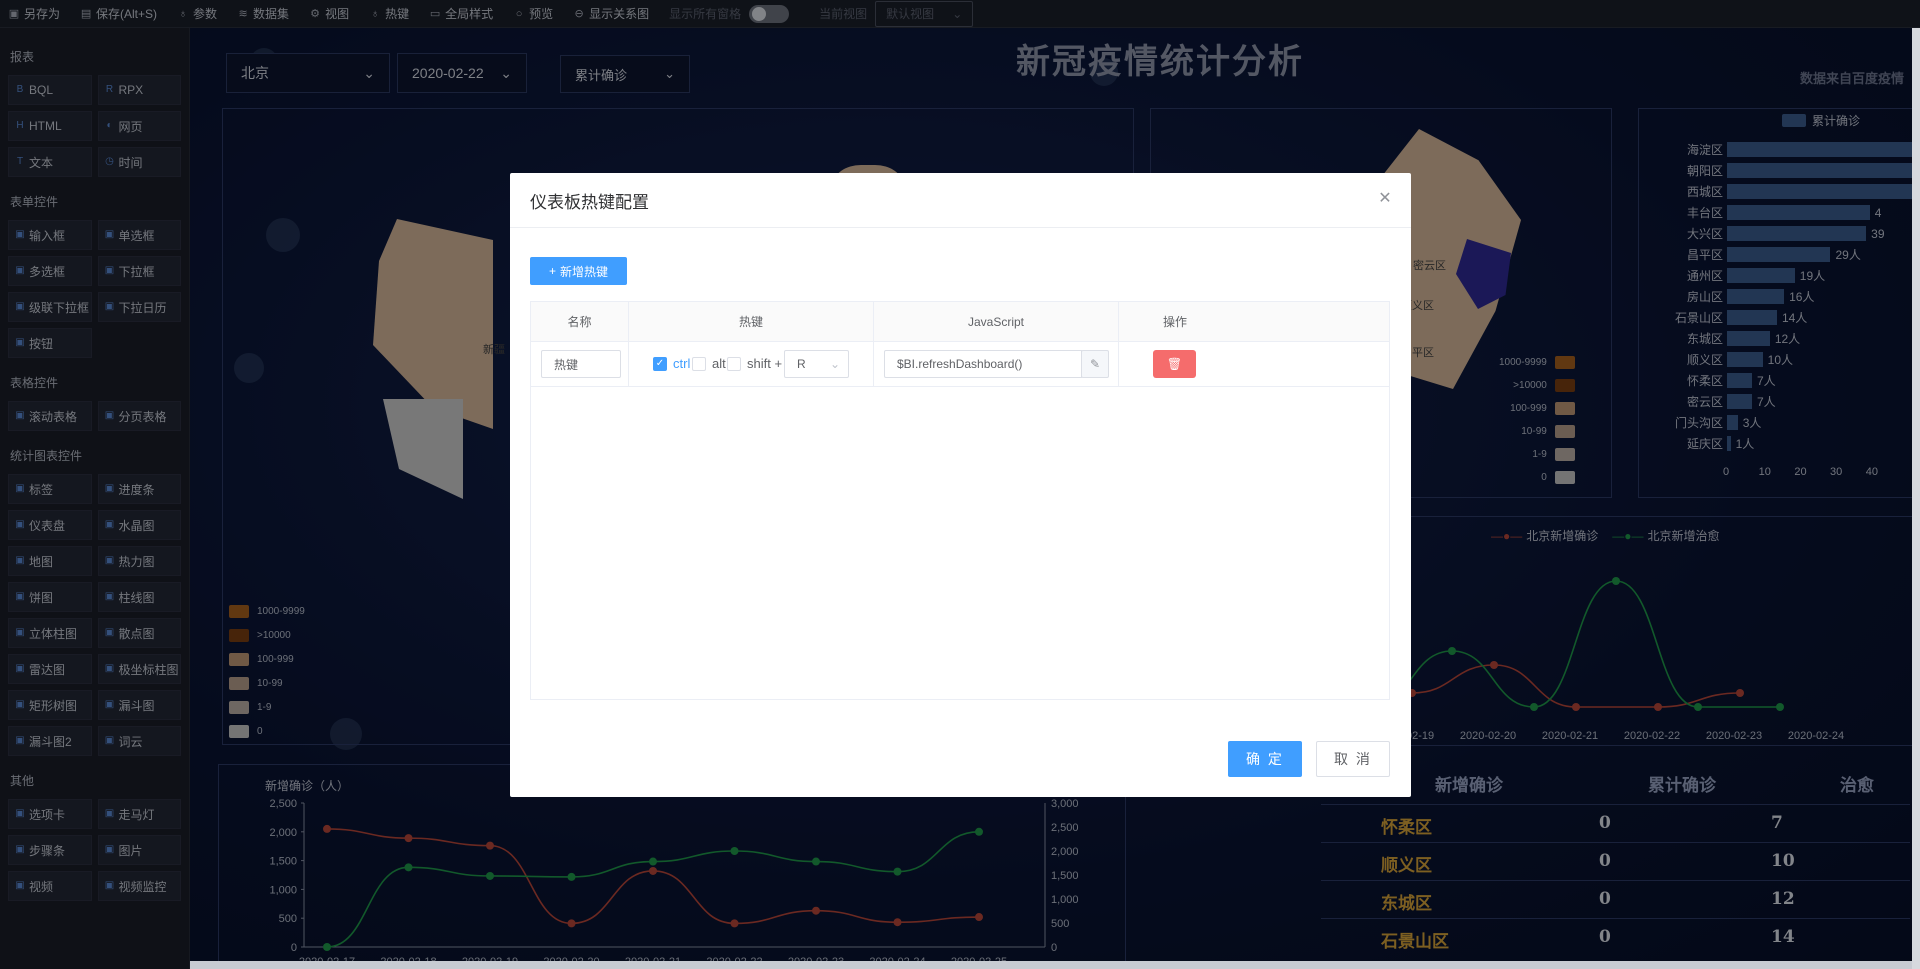 This screenshot has width=1920, height=969. I want to click on horizontal-scrollbar, so click(1051, 965).